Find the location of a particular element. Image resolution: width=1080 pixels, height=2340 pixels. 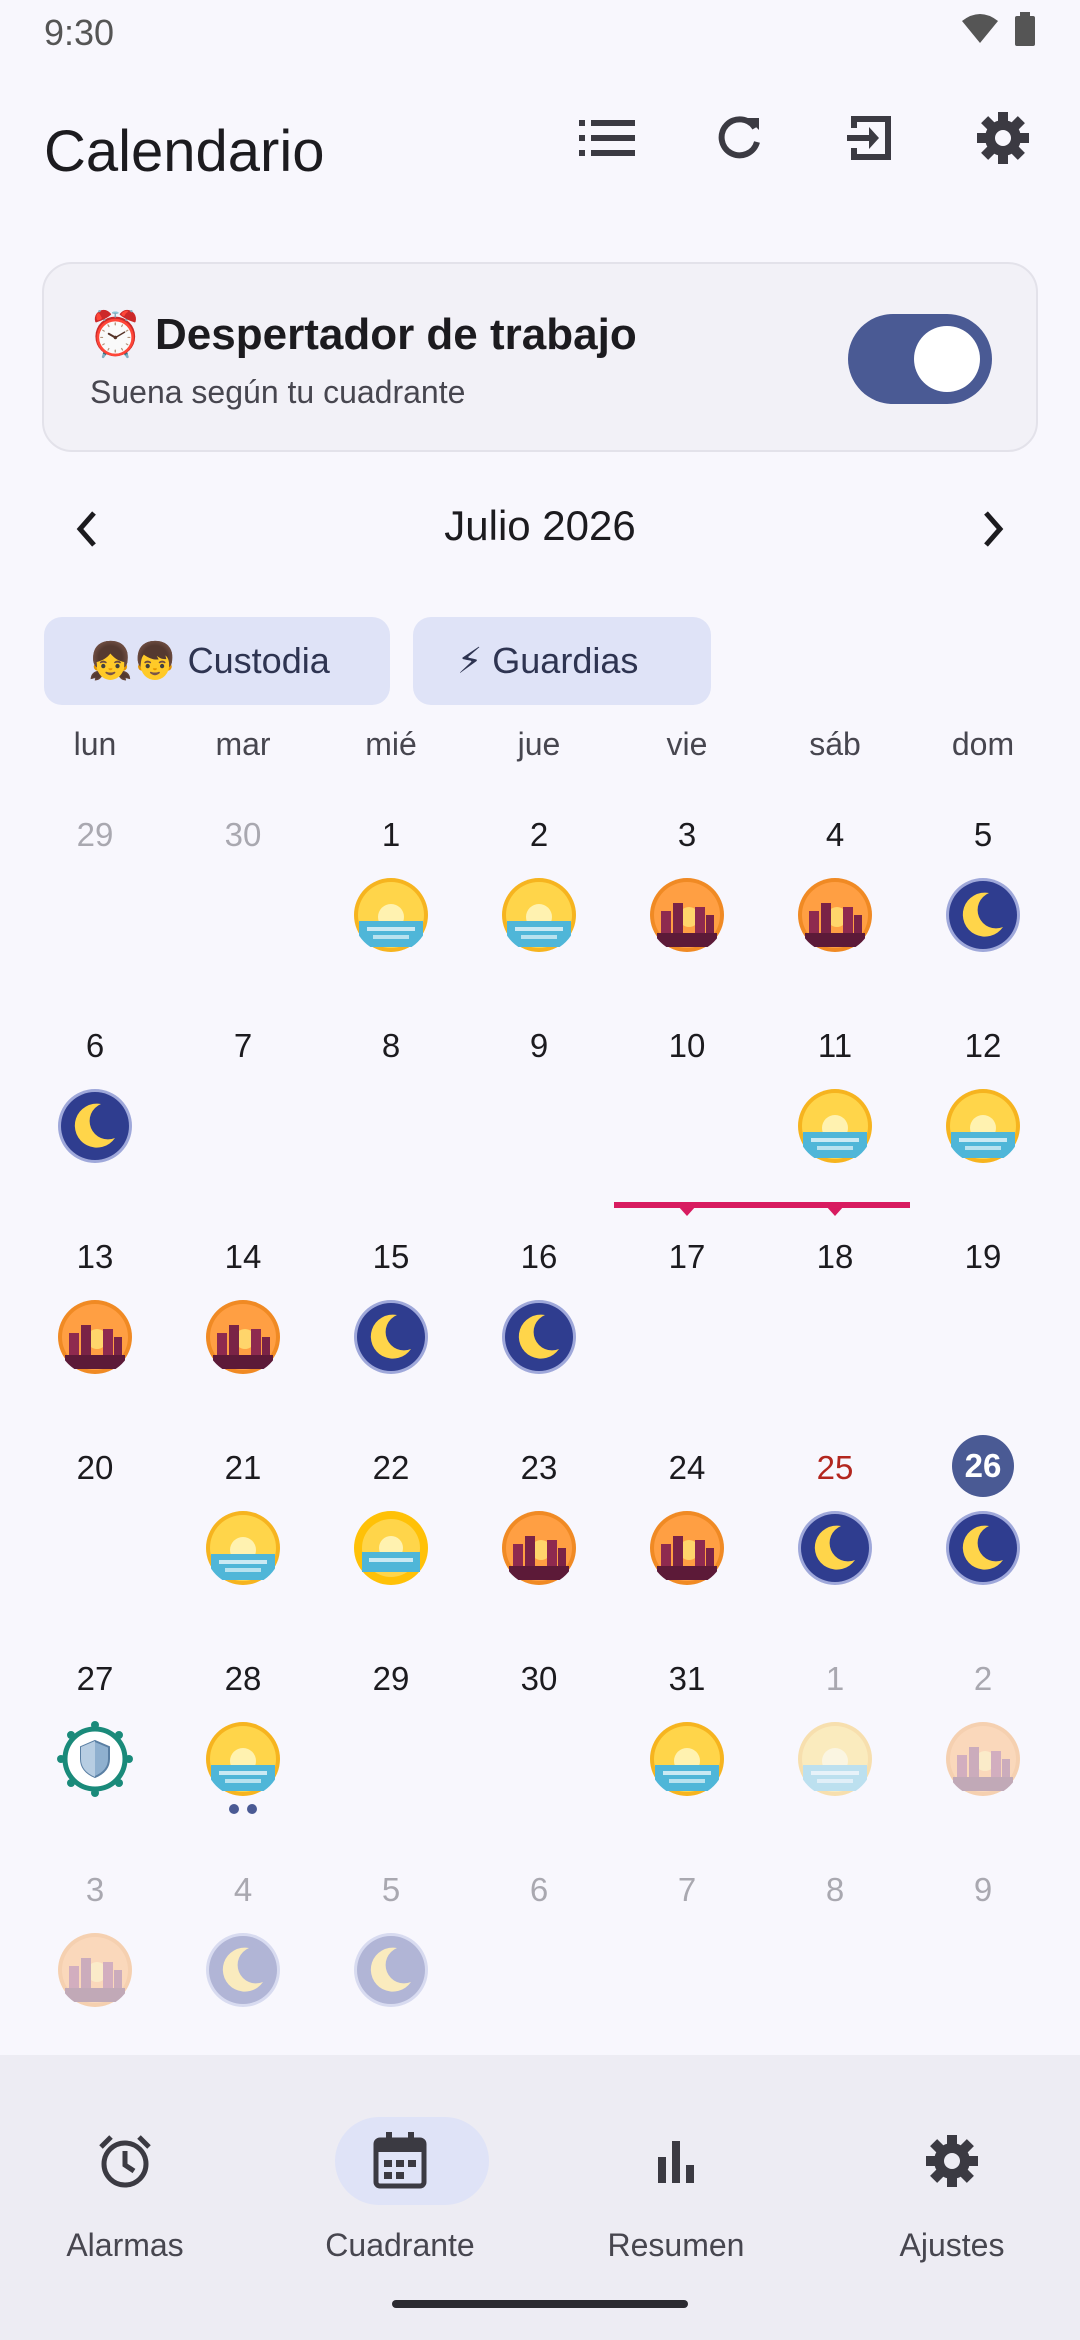

weekday-label: vie is located at coordinates (687, 744).